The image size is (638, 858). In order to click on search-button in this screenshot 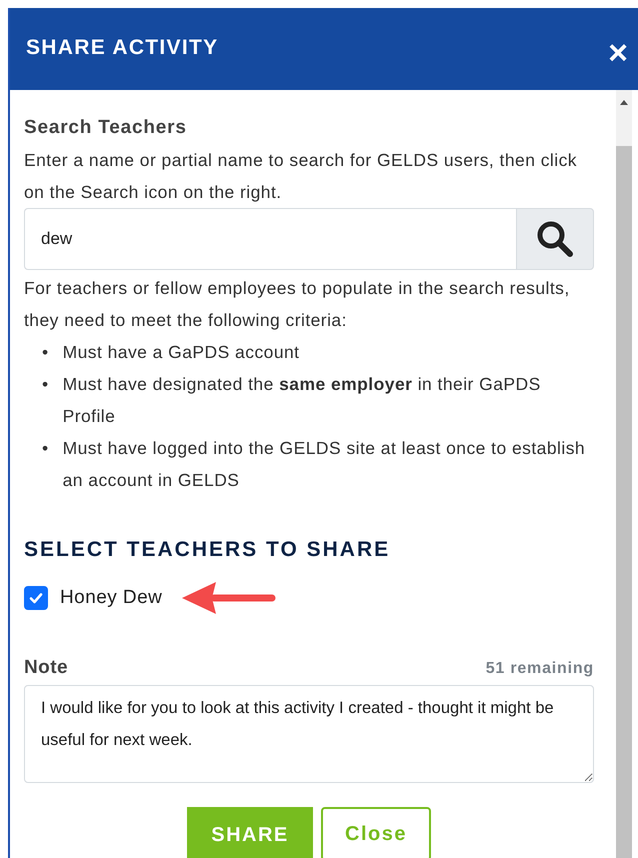, I will do `click(555, 239)`.